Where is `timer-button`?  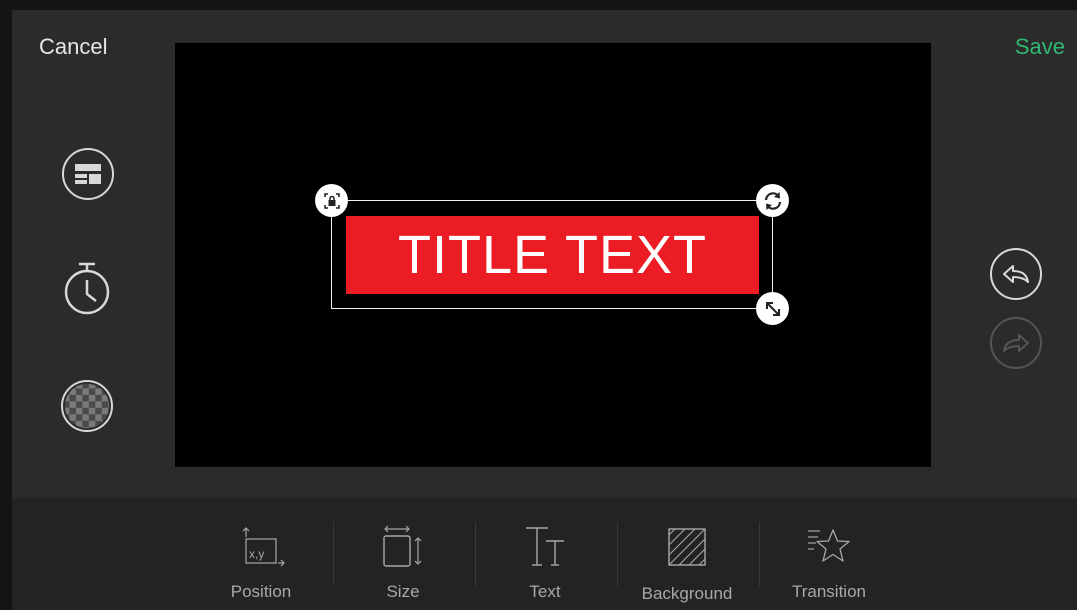 timer-button is located at coordinates (87, 287).